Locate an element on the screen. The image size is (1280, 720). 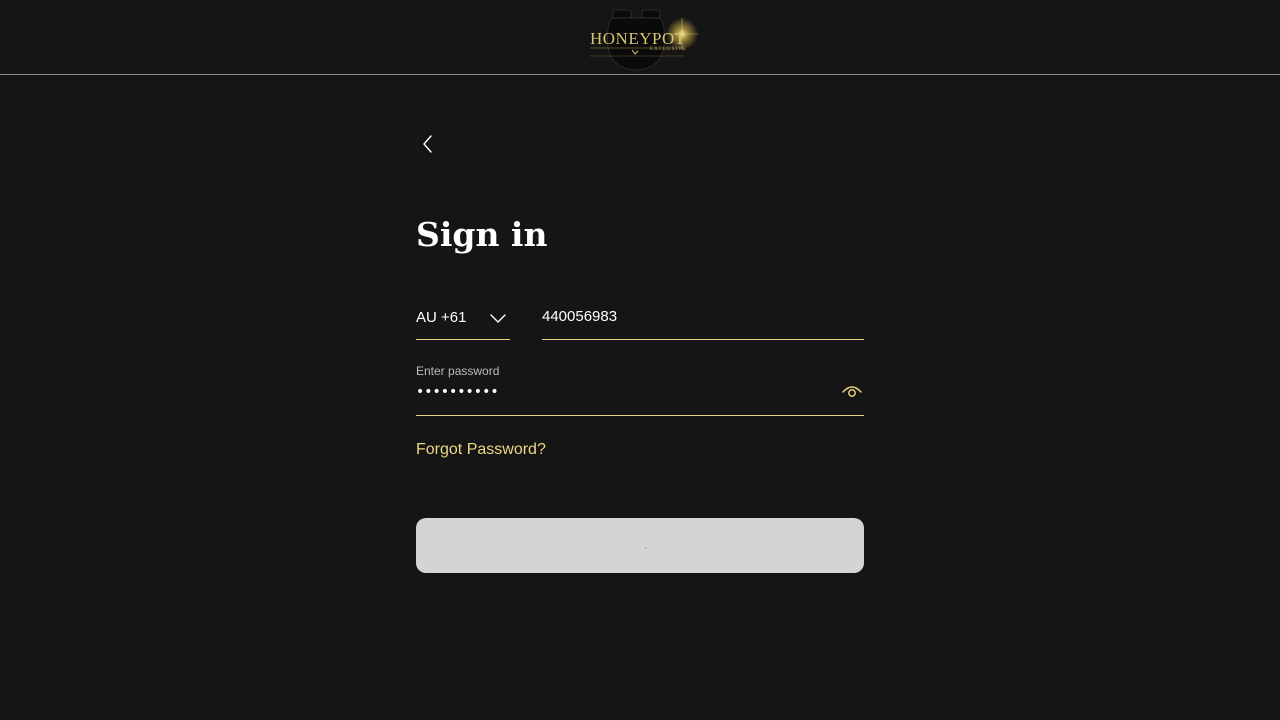
honeypot-logo: HONEYPOT EXCLUSIVE is located at coordinates (645, 39).